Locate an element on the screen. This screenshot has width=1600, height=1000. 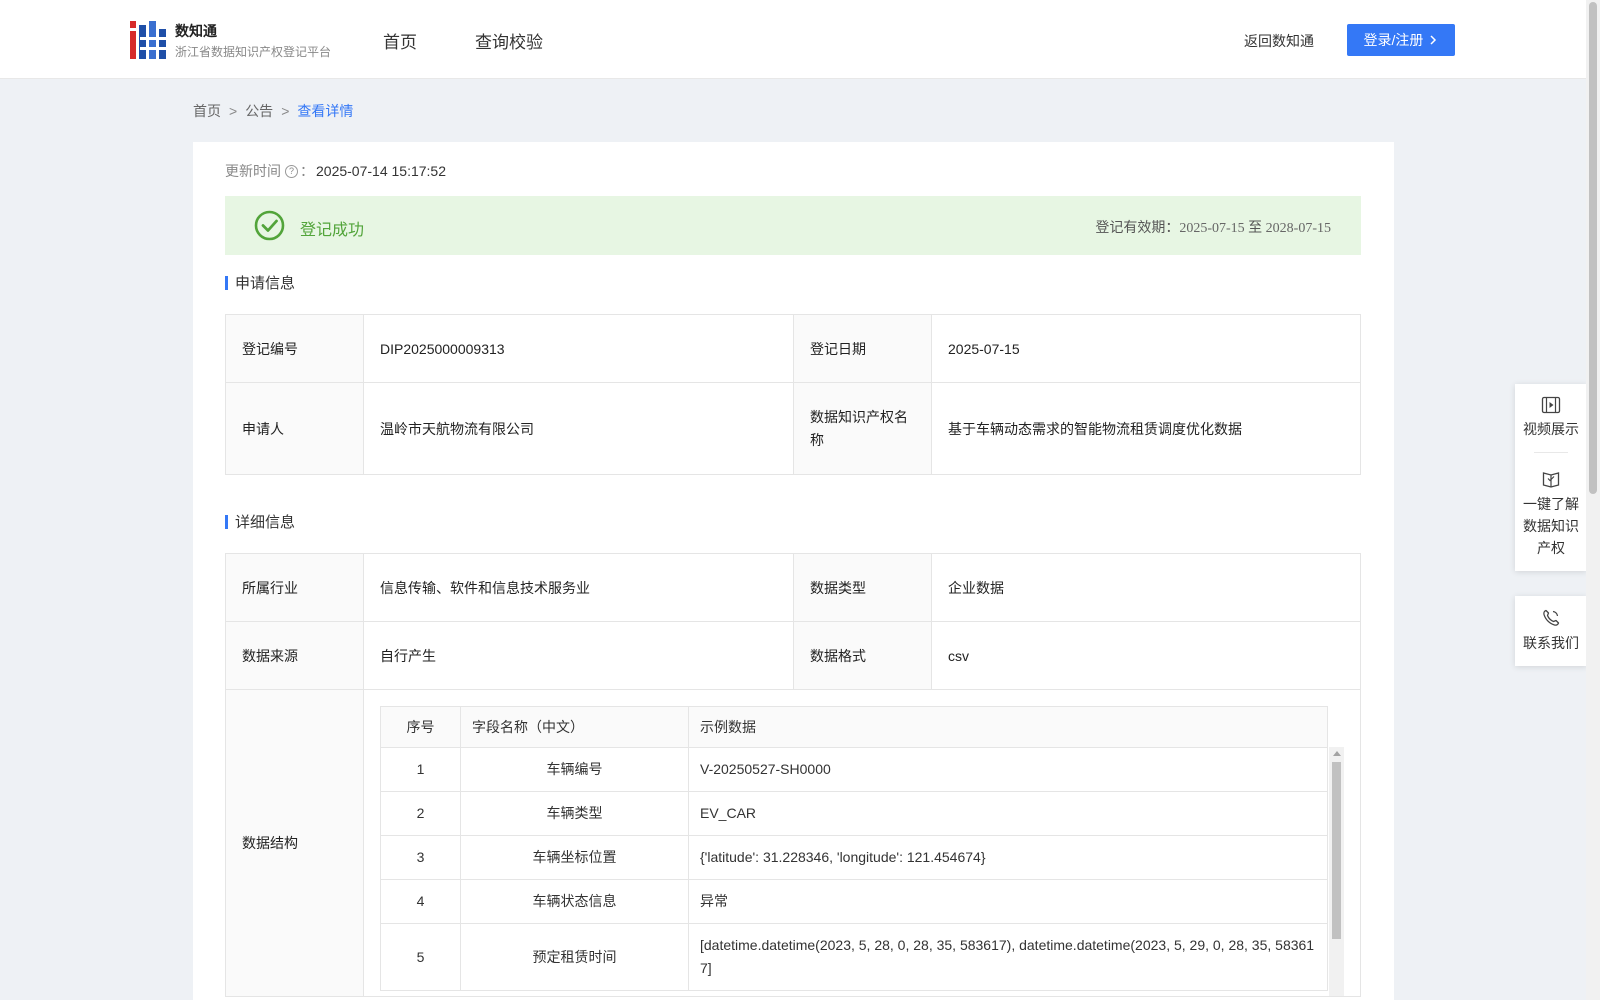
contact-us-label: 联系我们 is located at coordinates (1551, 643).